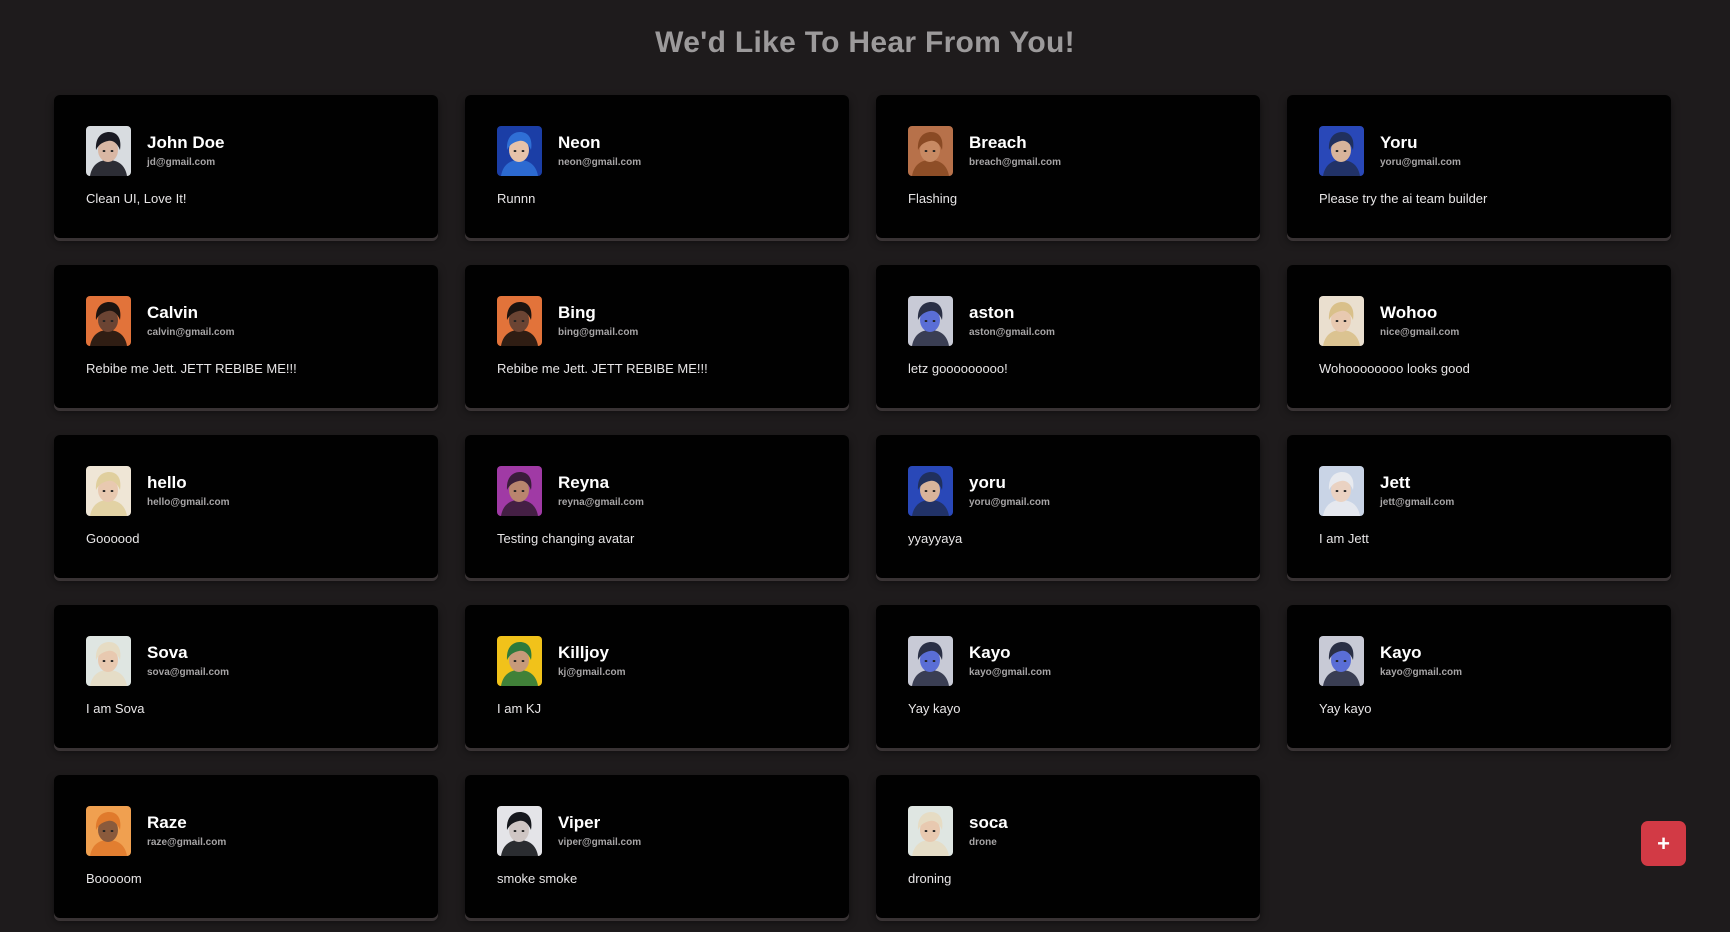  Describe the element at coordinates (987, 482) in the screenshot. I see `user-name: yoru` at that location.